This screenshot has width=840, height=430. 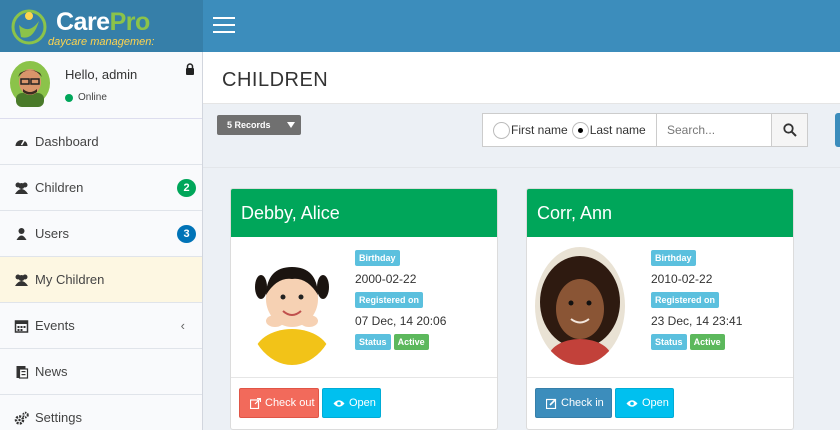 What do you see at coordinates (58, 417) in the screenshot?
I see `sidebar-item-label: Settings` at bounding box center [58, 417].